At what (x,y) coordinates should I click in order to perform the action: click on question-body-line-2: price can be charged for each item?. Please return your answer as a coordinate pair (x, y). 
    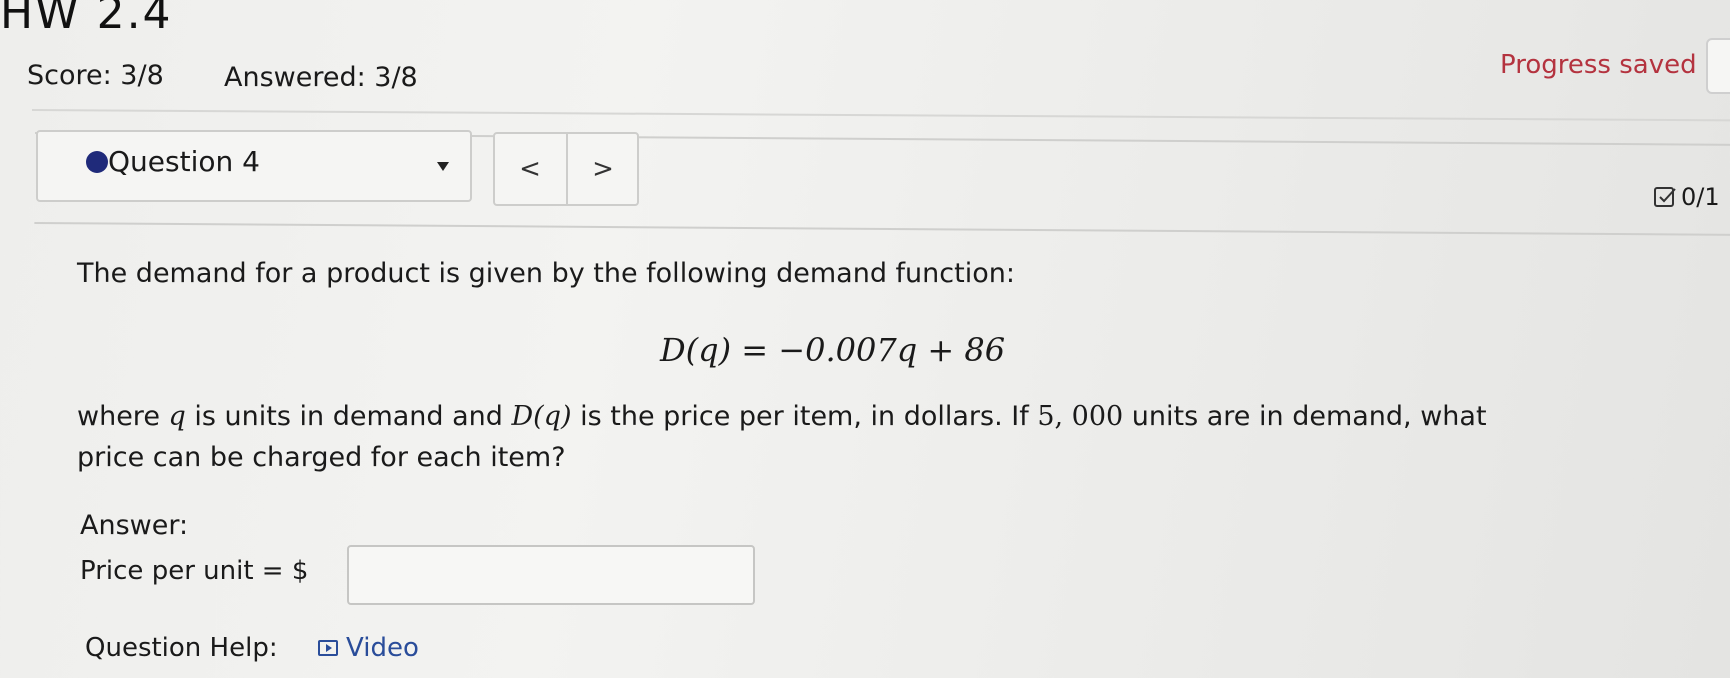
    Looking at the image, I should click on (321, 457).